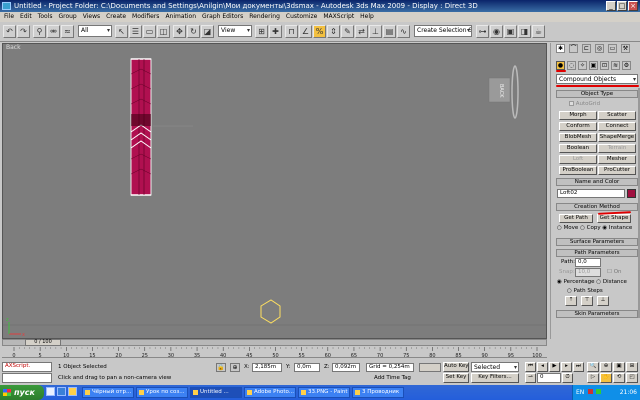  What do you see at coordinates (578, 170) in the screenshot?
I see `proboolean-button: ProBoolean` at bounding box center [578, 170].